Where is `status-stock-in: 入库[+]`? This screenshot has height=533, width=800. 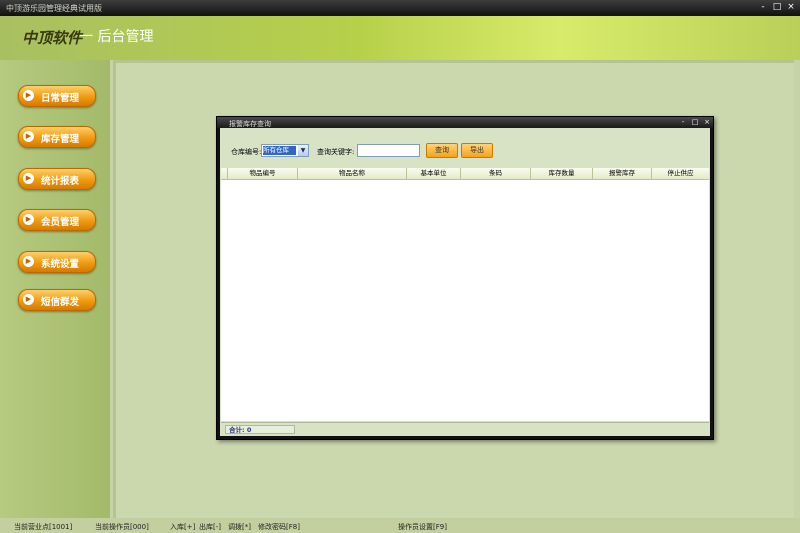
status-stock-in: 入库[+] is located at coordinates (182, 527).